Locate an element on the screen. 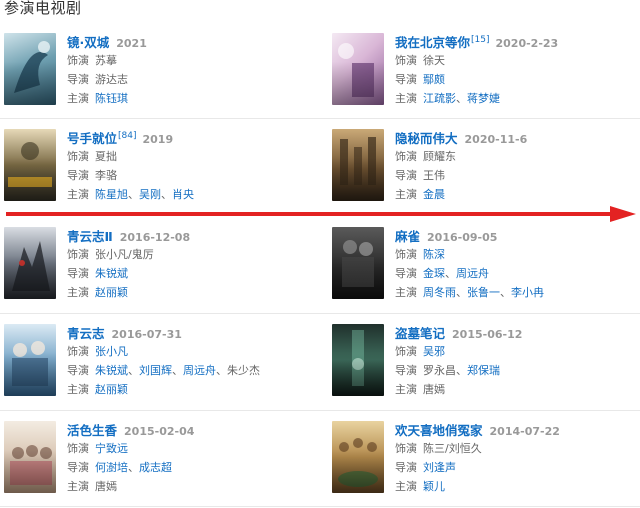 The image size is (640, 508). director-link: 何澍培 is located at coordinates (111, 467).